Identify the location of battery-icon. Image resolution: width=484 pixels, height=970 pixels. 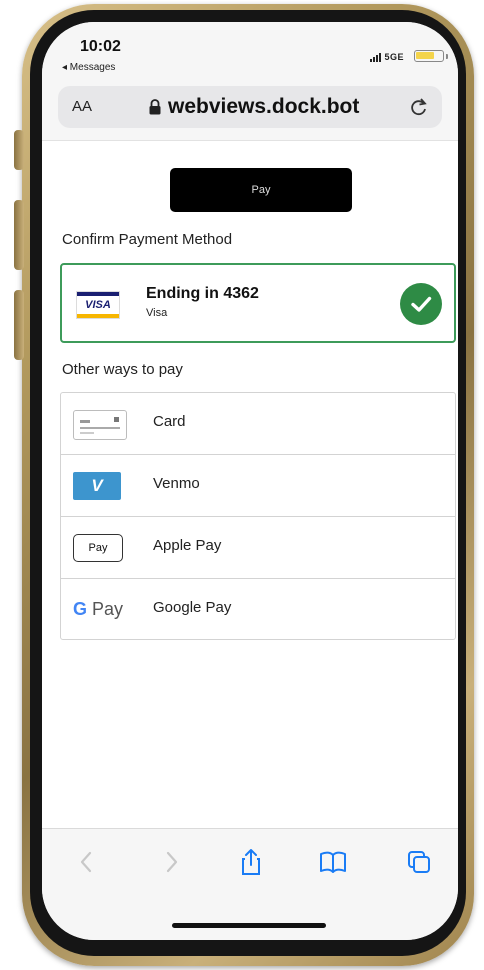
(429, 56).